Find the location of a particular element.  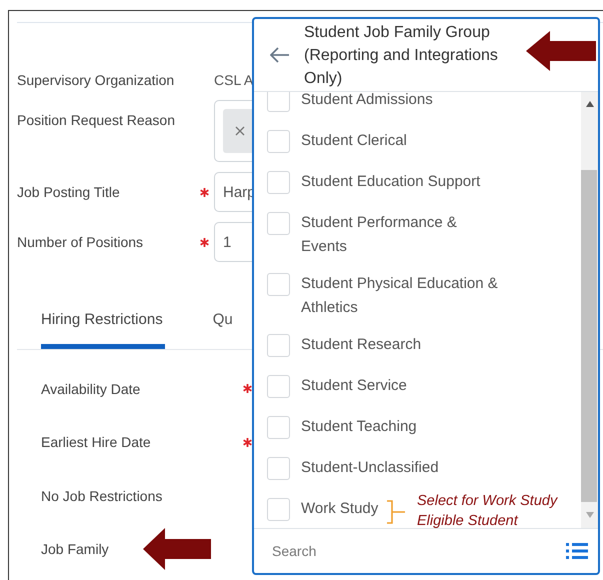

option-label: Student Research is located at coordinates (361, 343).